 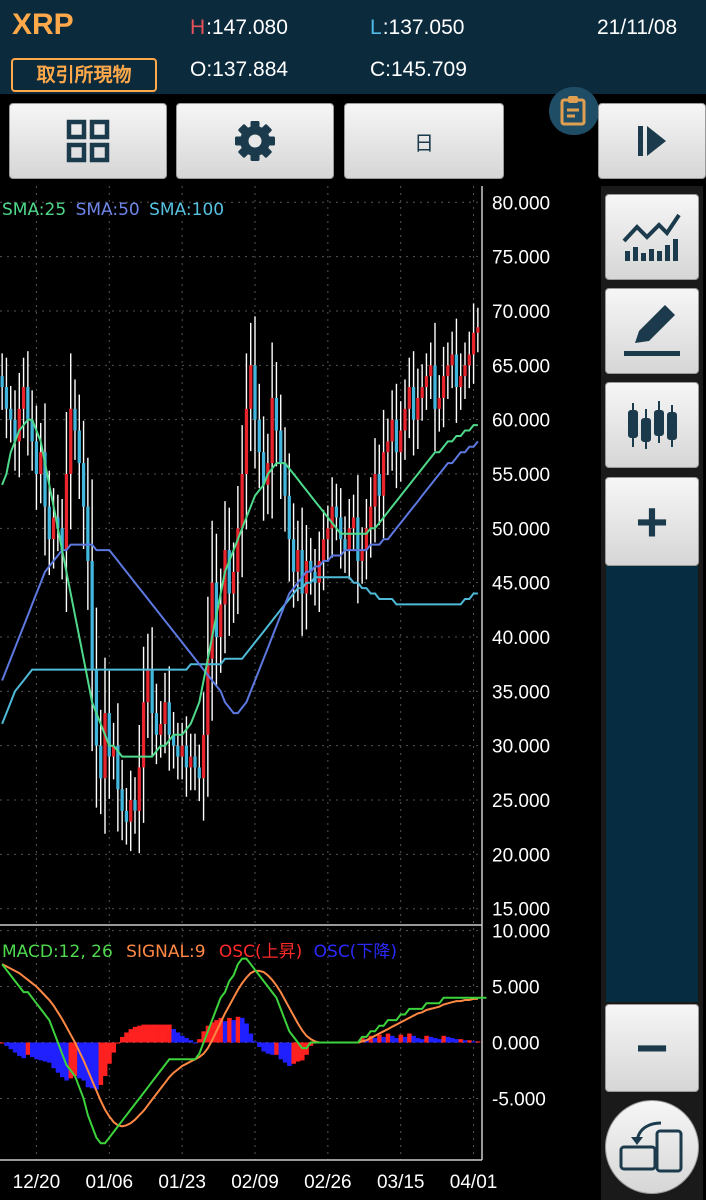 What do you see at coordinates (166, 952) in the screenshot?
I see `legend-signal: SIGNAL:9` at bounding box center [166, 952].